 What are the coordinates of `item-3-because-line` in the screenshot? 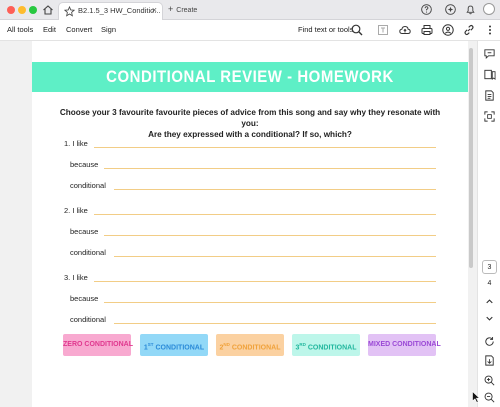 It's located at (270, 302).